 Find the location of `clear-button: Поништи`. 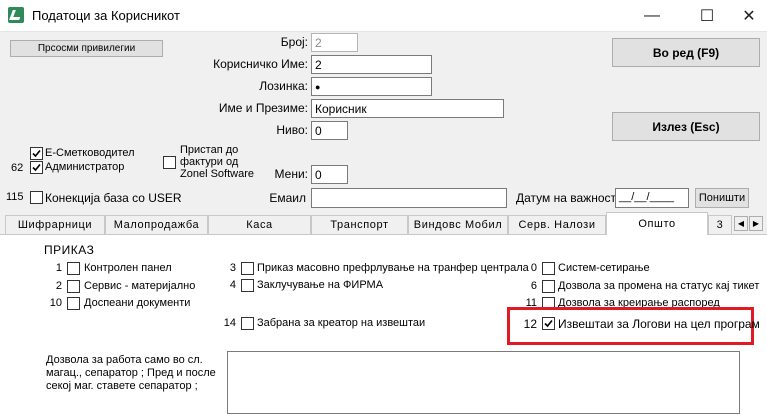

clear-button: Поништи is located at coordinates (722, 198).